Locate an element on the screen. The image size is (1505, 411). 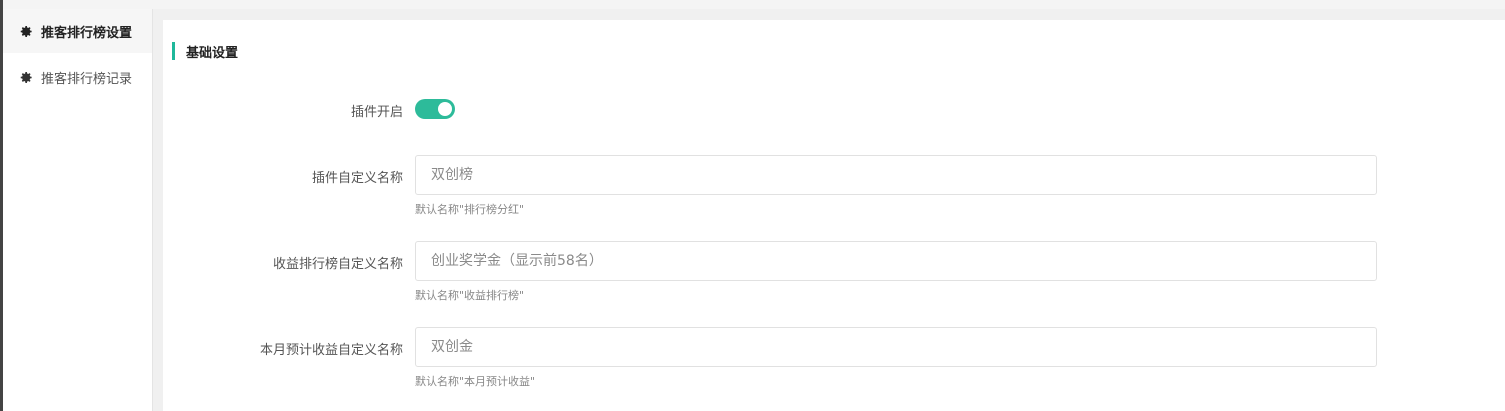
sidebar-item-label: 推客排行榜设置 is located at coordinates (87, 33).